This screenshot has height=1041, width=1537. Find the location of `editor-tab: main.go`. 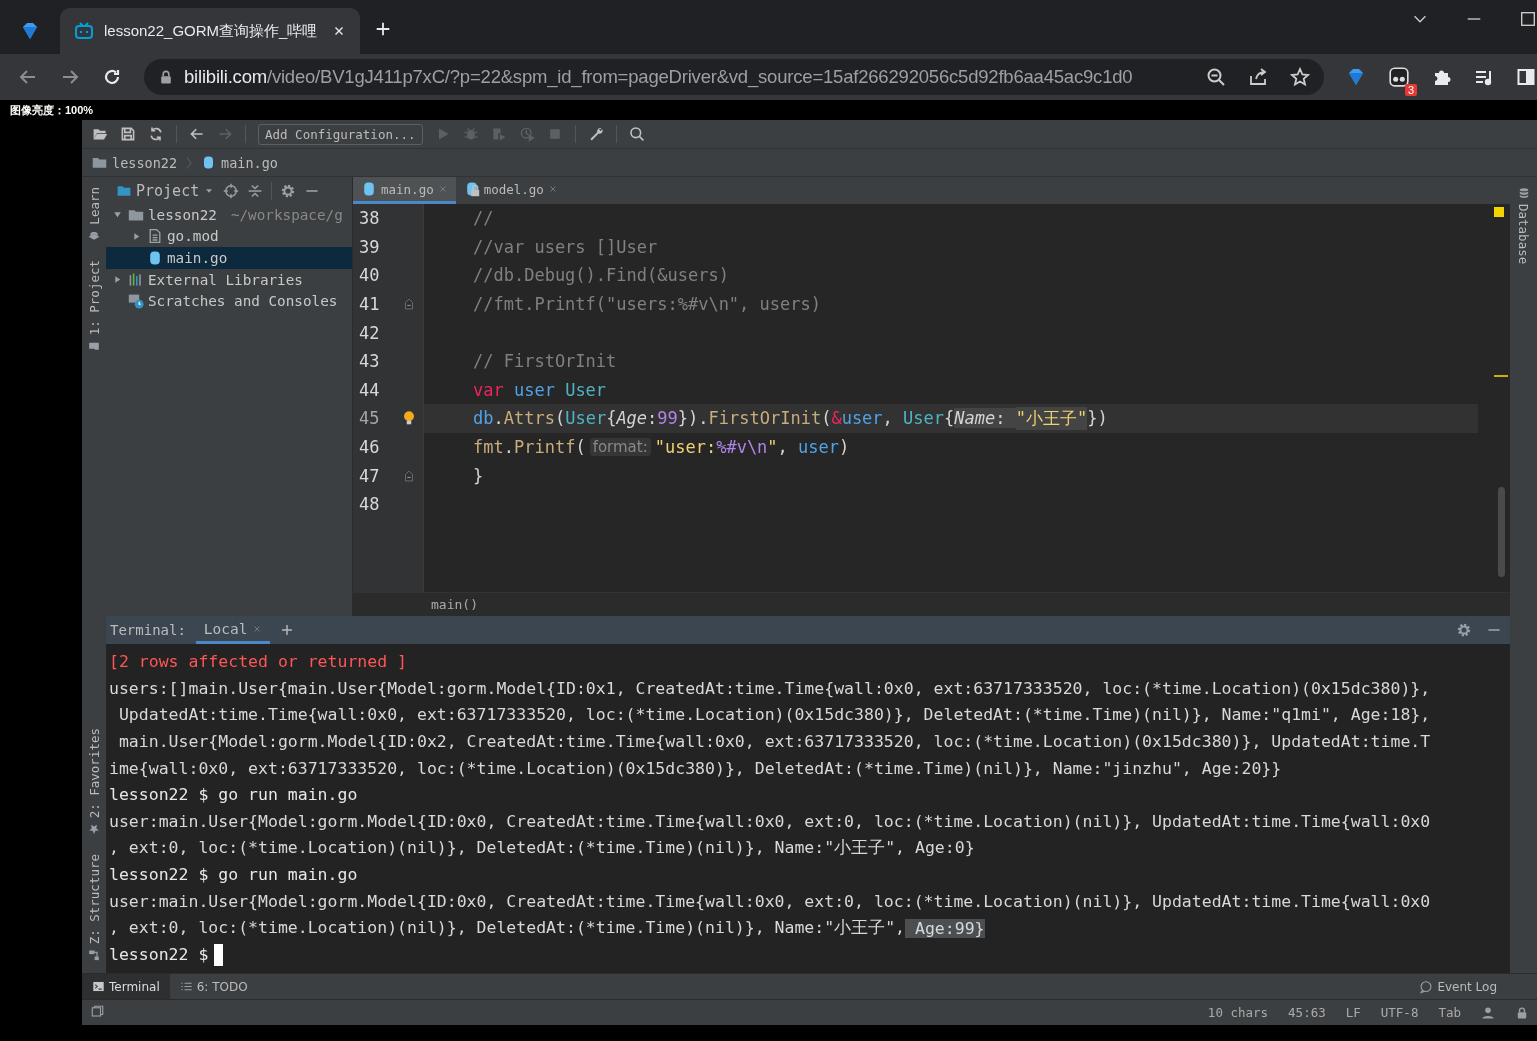

editor-tab: main.go is located at coordinates (404, 190).